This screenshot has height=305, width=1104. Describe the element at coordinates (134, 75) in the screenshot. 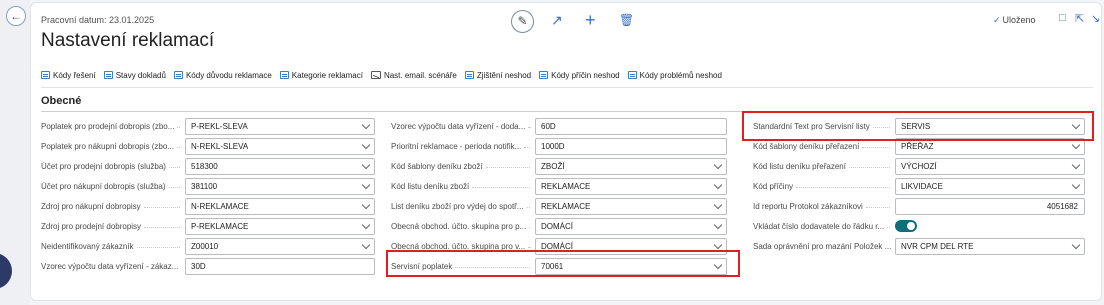

I see `action-stavy-dokladu: Stavy dokladů` at that location.